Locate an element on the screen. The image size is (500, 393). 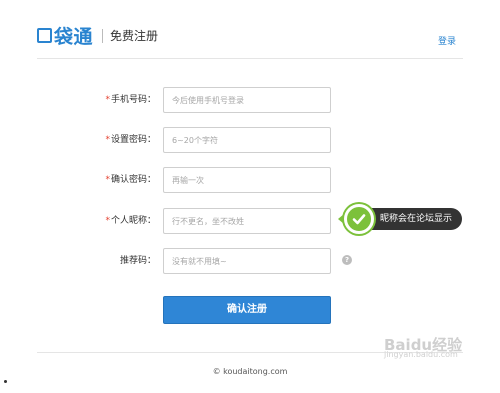
checkmark-icon is located at coordinates (359, 219).